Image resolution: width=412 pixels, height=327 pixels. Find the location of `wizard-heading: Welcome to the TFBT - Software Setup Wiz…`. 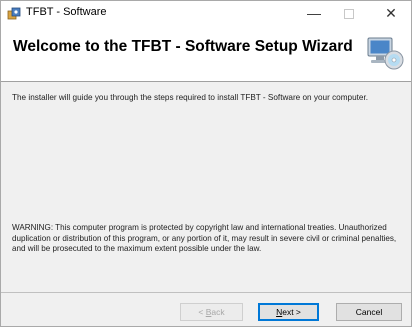

wizard-heading: Welcome to the TFBT - Software Setup Wiz… is located at coordinates (183, 46).